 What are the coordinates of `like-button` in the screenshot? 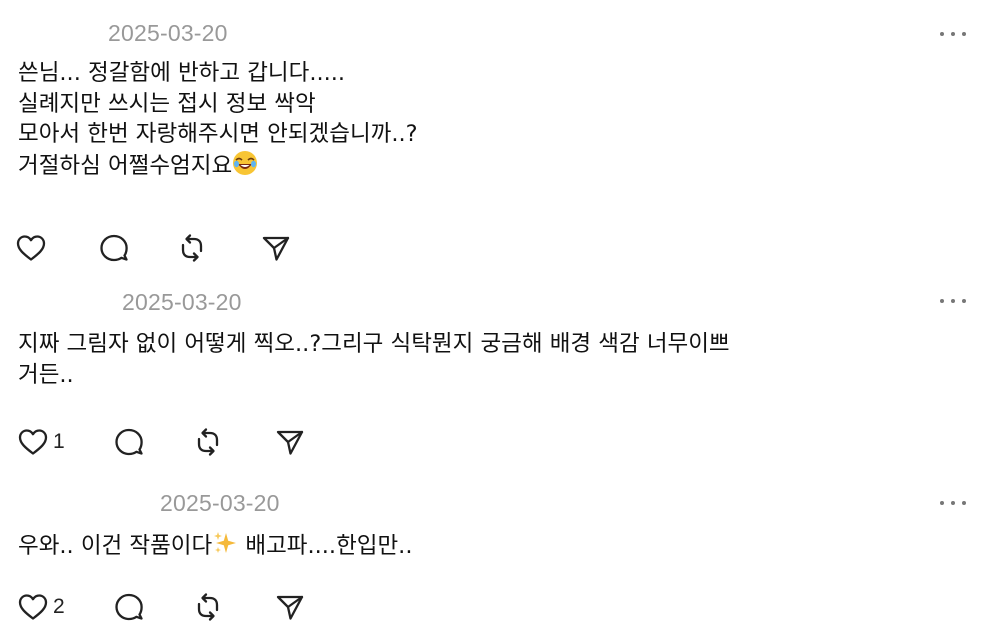 It's located at (31, 248).